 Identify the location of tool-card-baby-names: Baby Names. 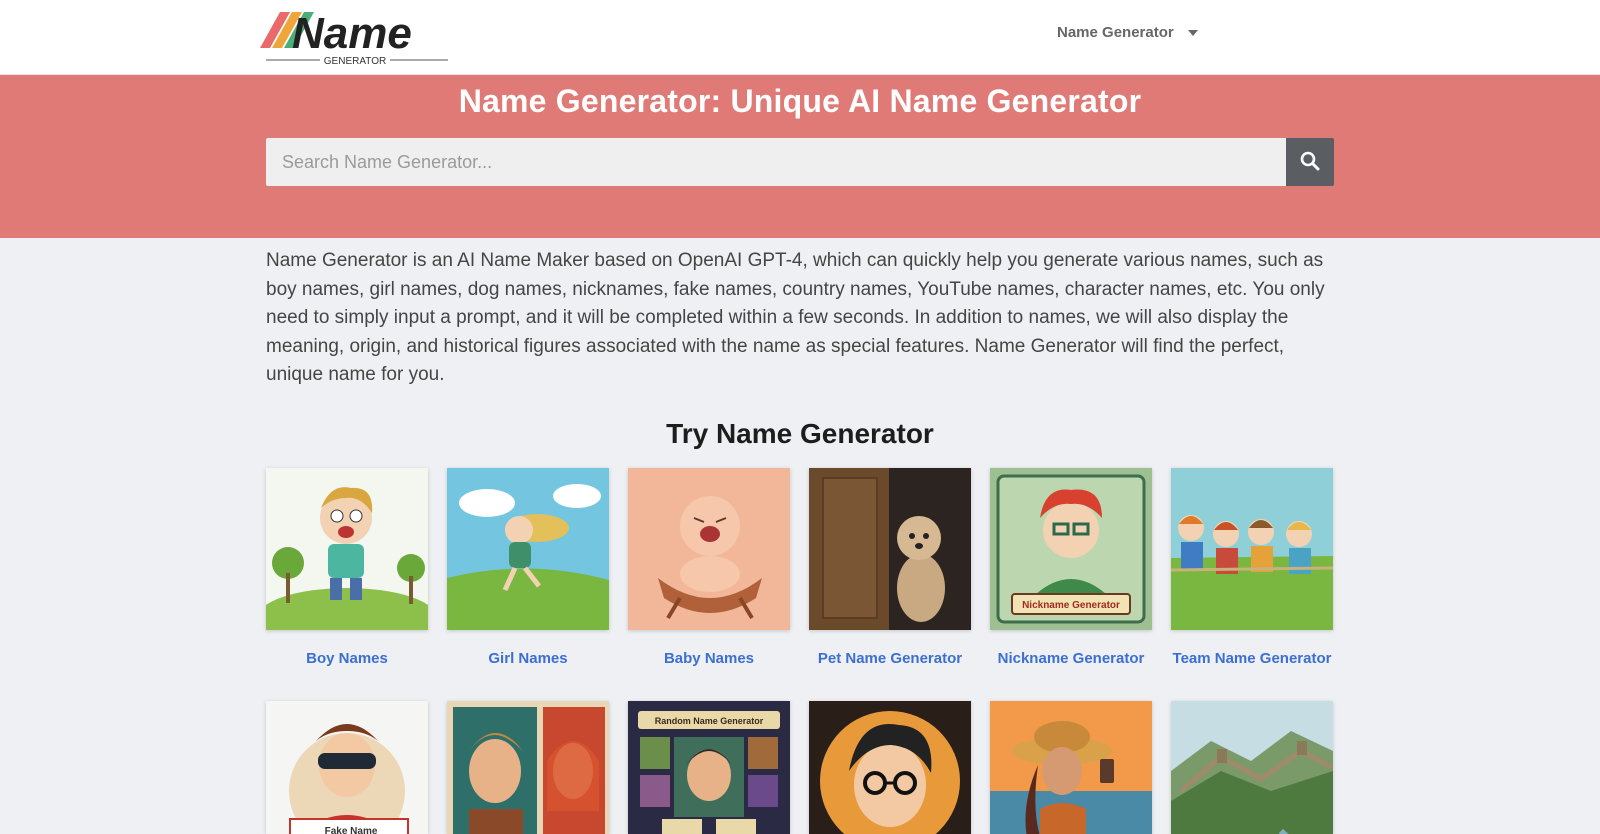
(709, 567).